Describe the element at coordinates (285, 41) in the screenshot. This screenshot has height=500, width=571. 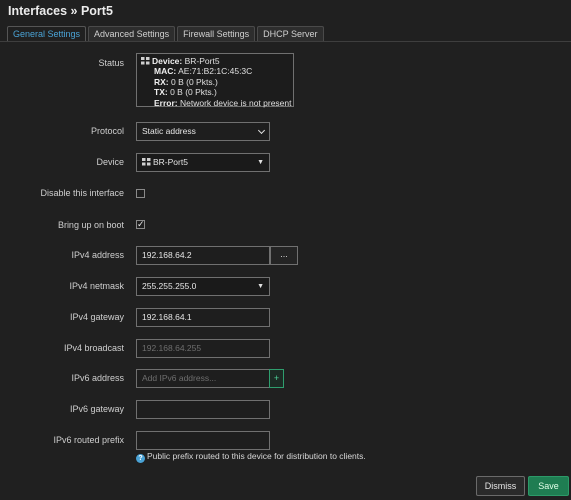
I see `tab-divider` at that location.